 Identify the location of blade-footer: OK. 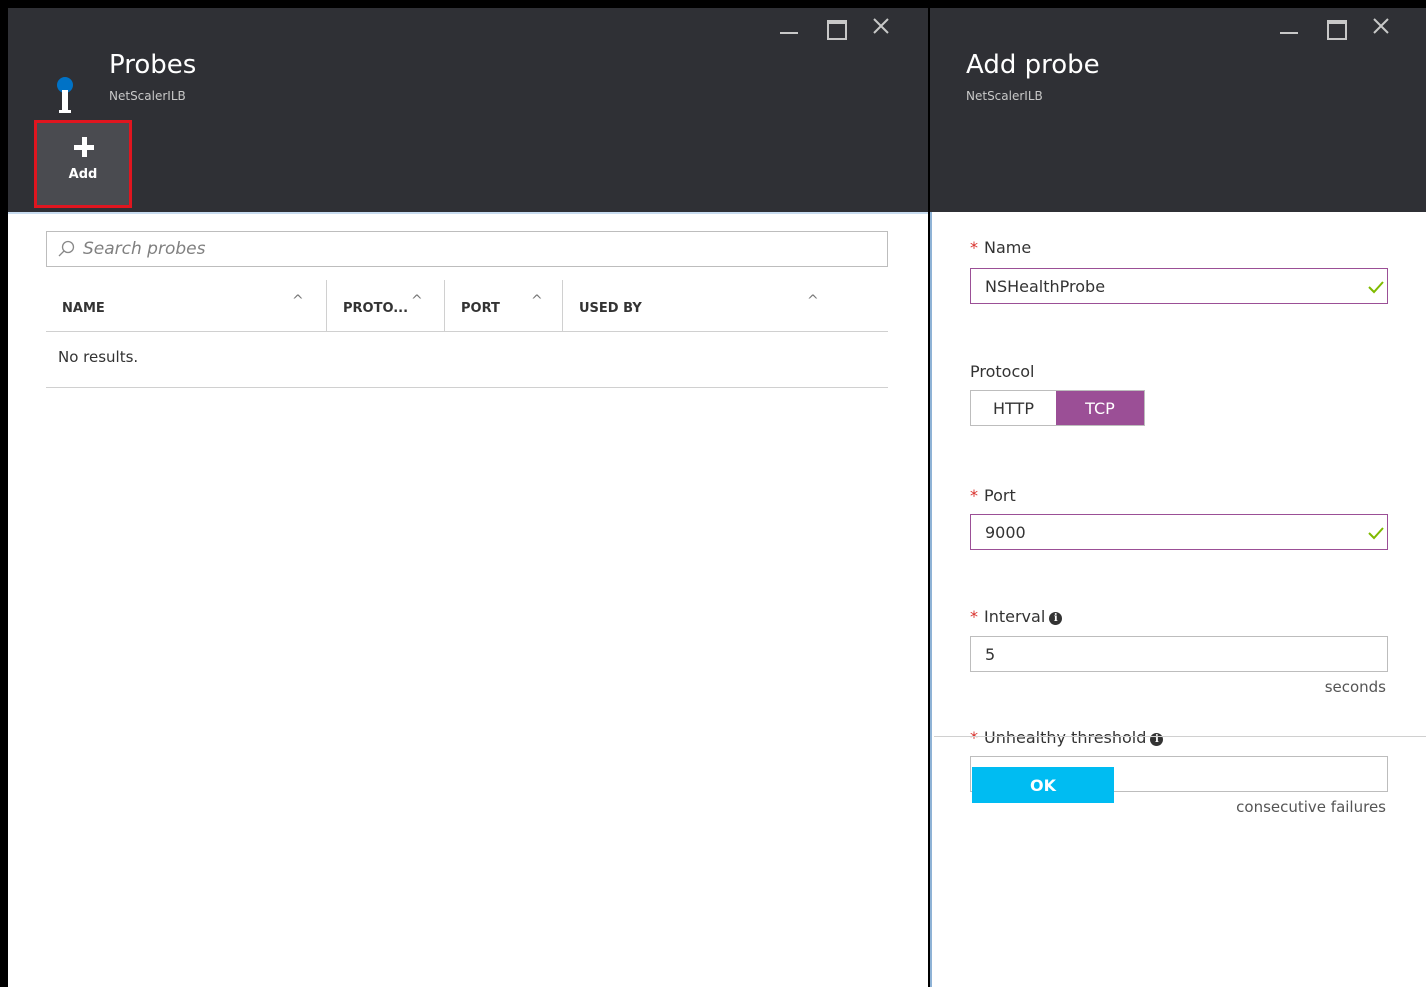
(1180, 861).